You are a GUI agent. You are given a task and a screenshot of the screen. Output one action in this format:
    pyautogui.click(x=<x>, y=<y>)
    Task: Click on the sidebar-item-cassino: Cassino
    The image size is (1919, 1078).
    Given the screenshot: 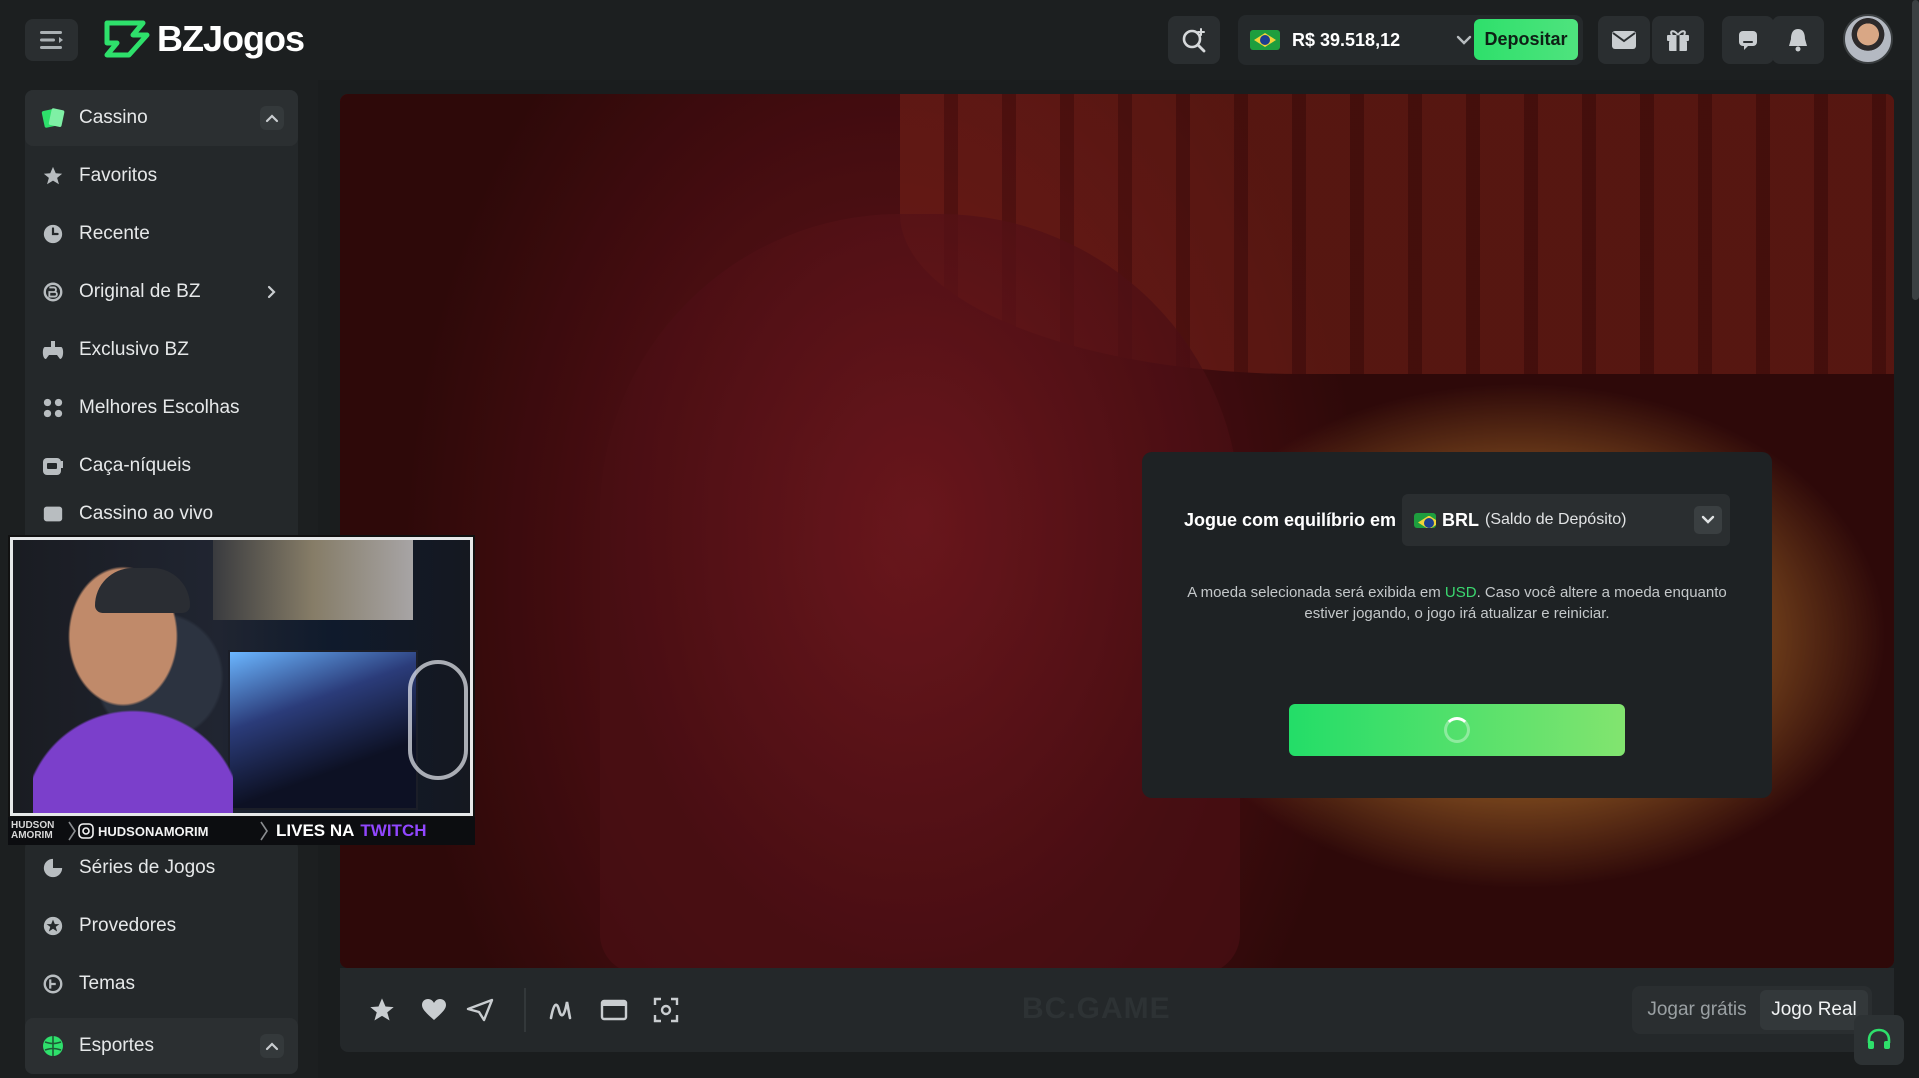 What is the action you would take?
    pyautogui.click(x=161, y=118)
    